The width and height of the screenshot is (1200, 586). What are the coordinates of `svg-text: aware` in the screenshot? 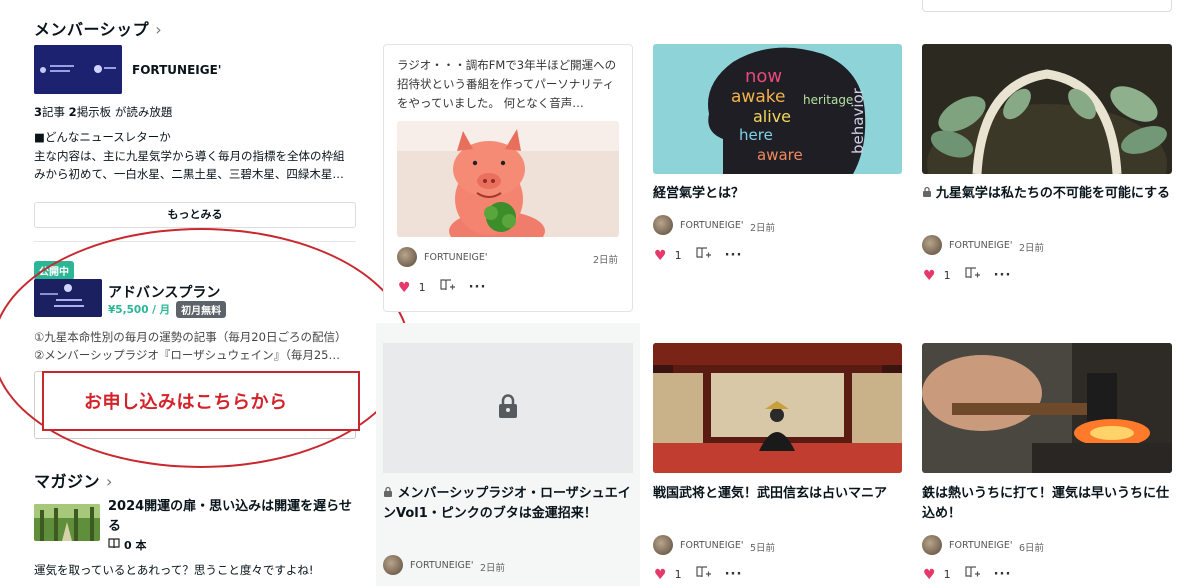 It's located at (780, 155).